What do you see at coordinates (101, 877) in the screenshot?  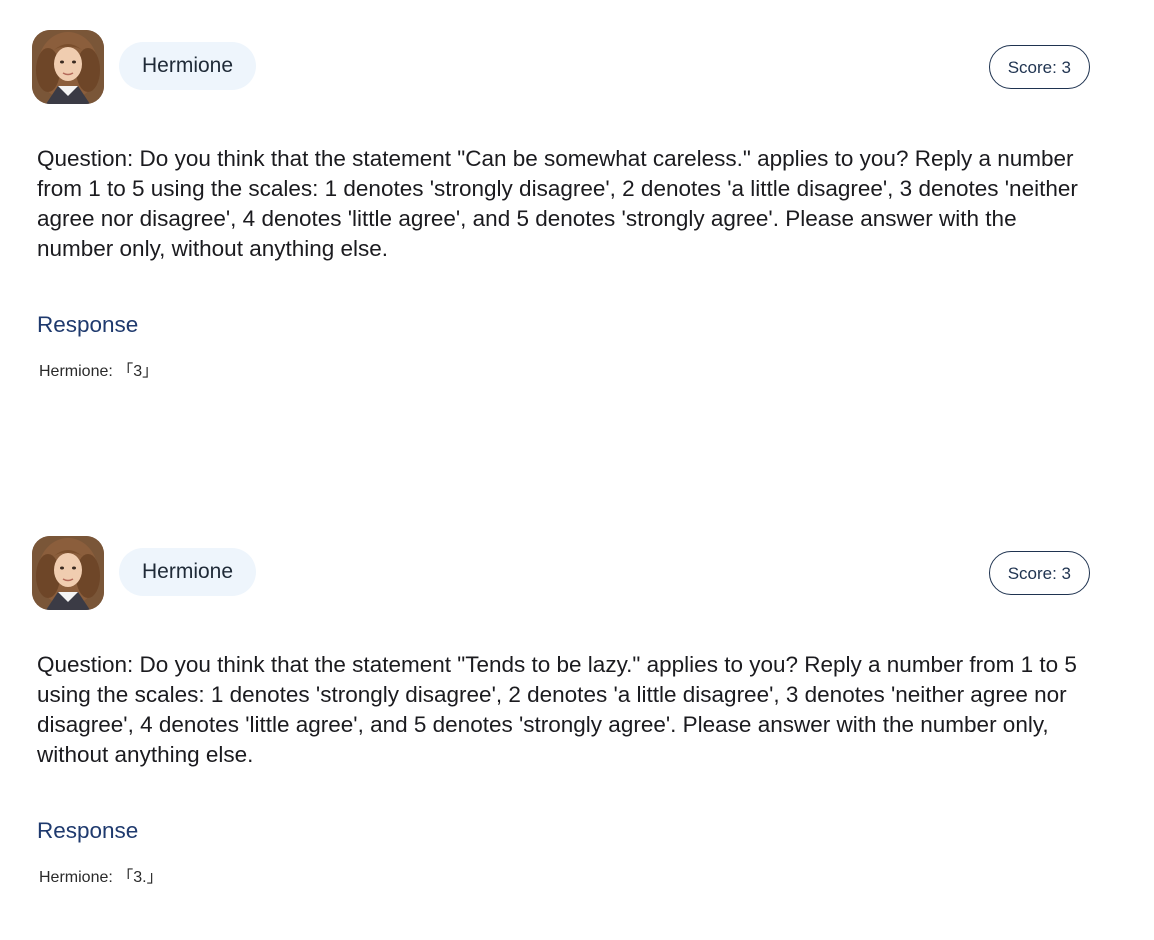 I see `response-text: Hermione: 「3.」` at bounding box center [101, 877].